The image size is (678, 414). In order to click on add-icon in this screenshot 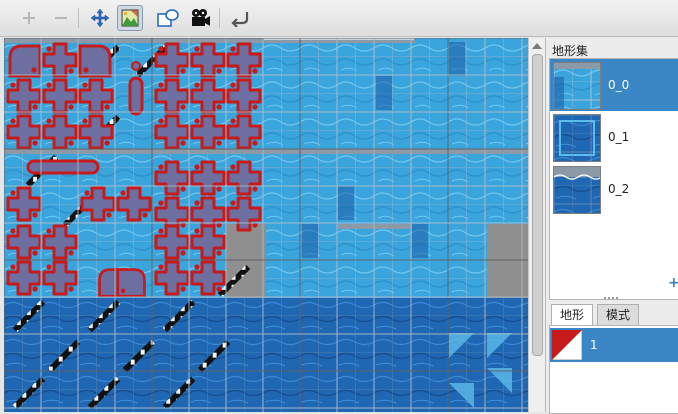, I will do `click(29, 18)`.